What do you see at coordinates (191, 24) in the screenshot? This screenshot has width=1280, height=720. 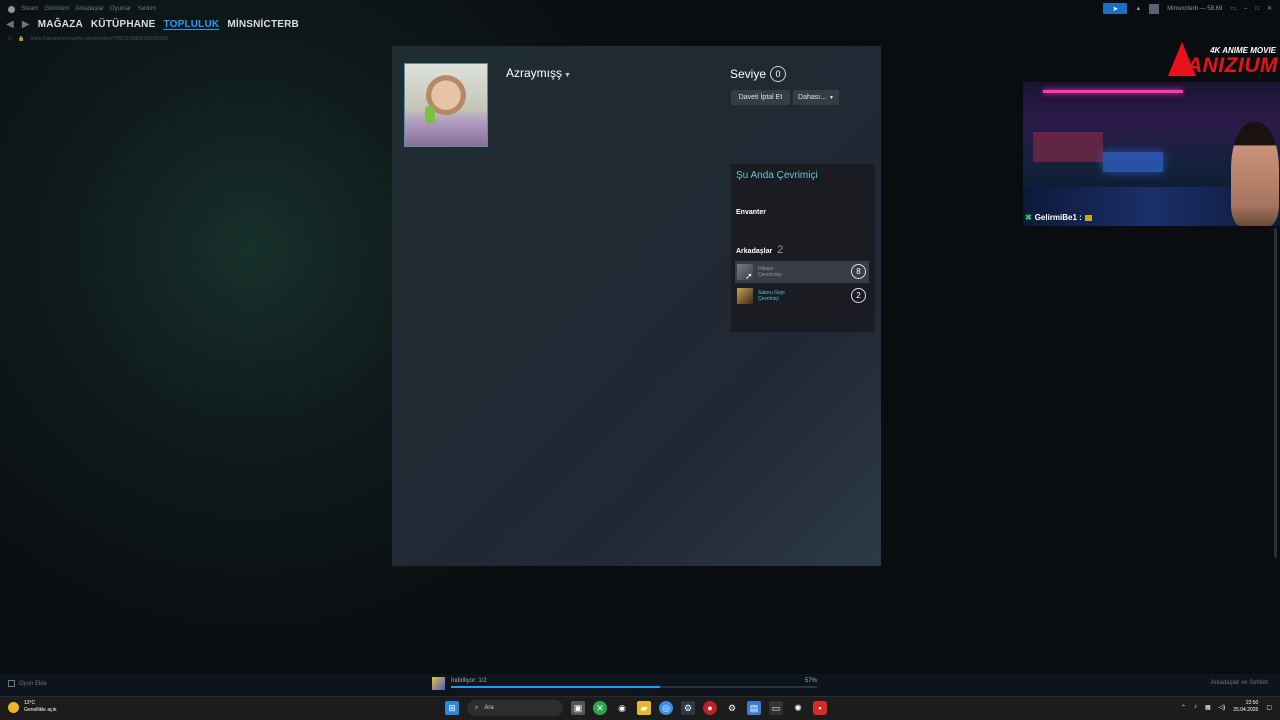 I see `nav-community: TOPLULUK` at bounding box center [191, 24].